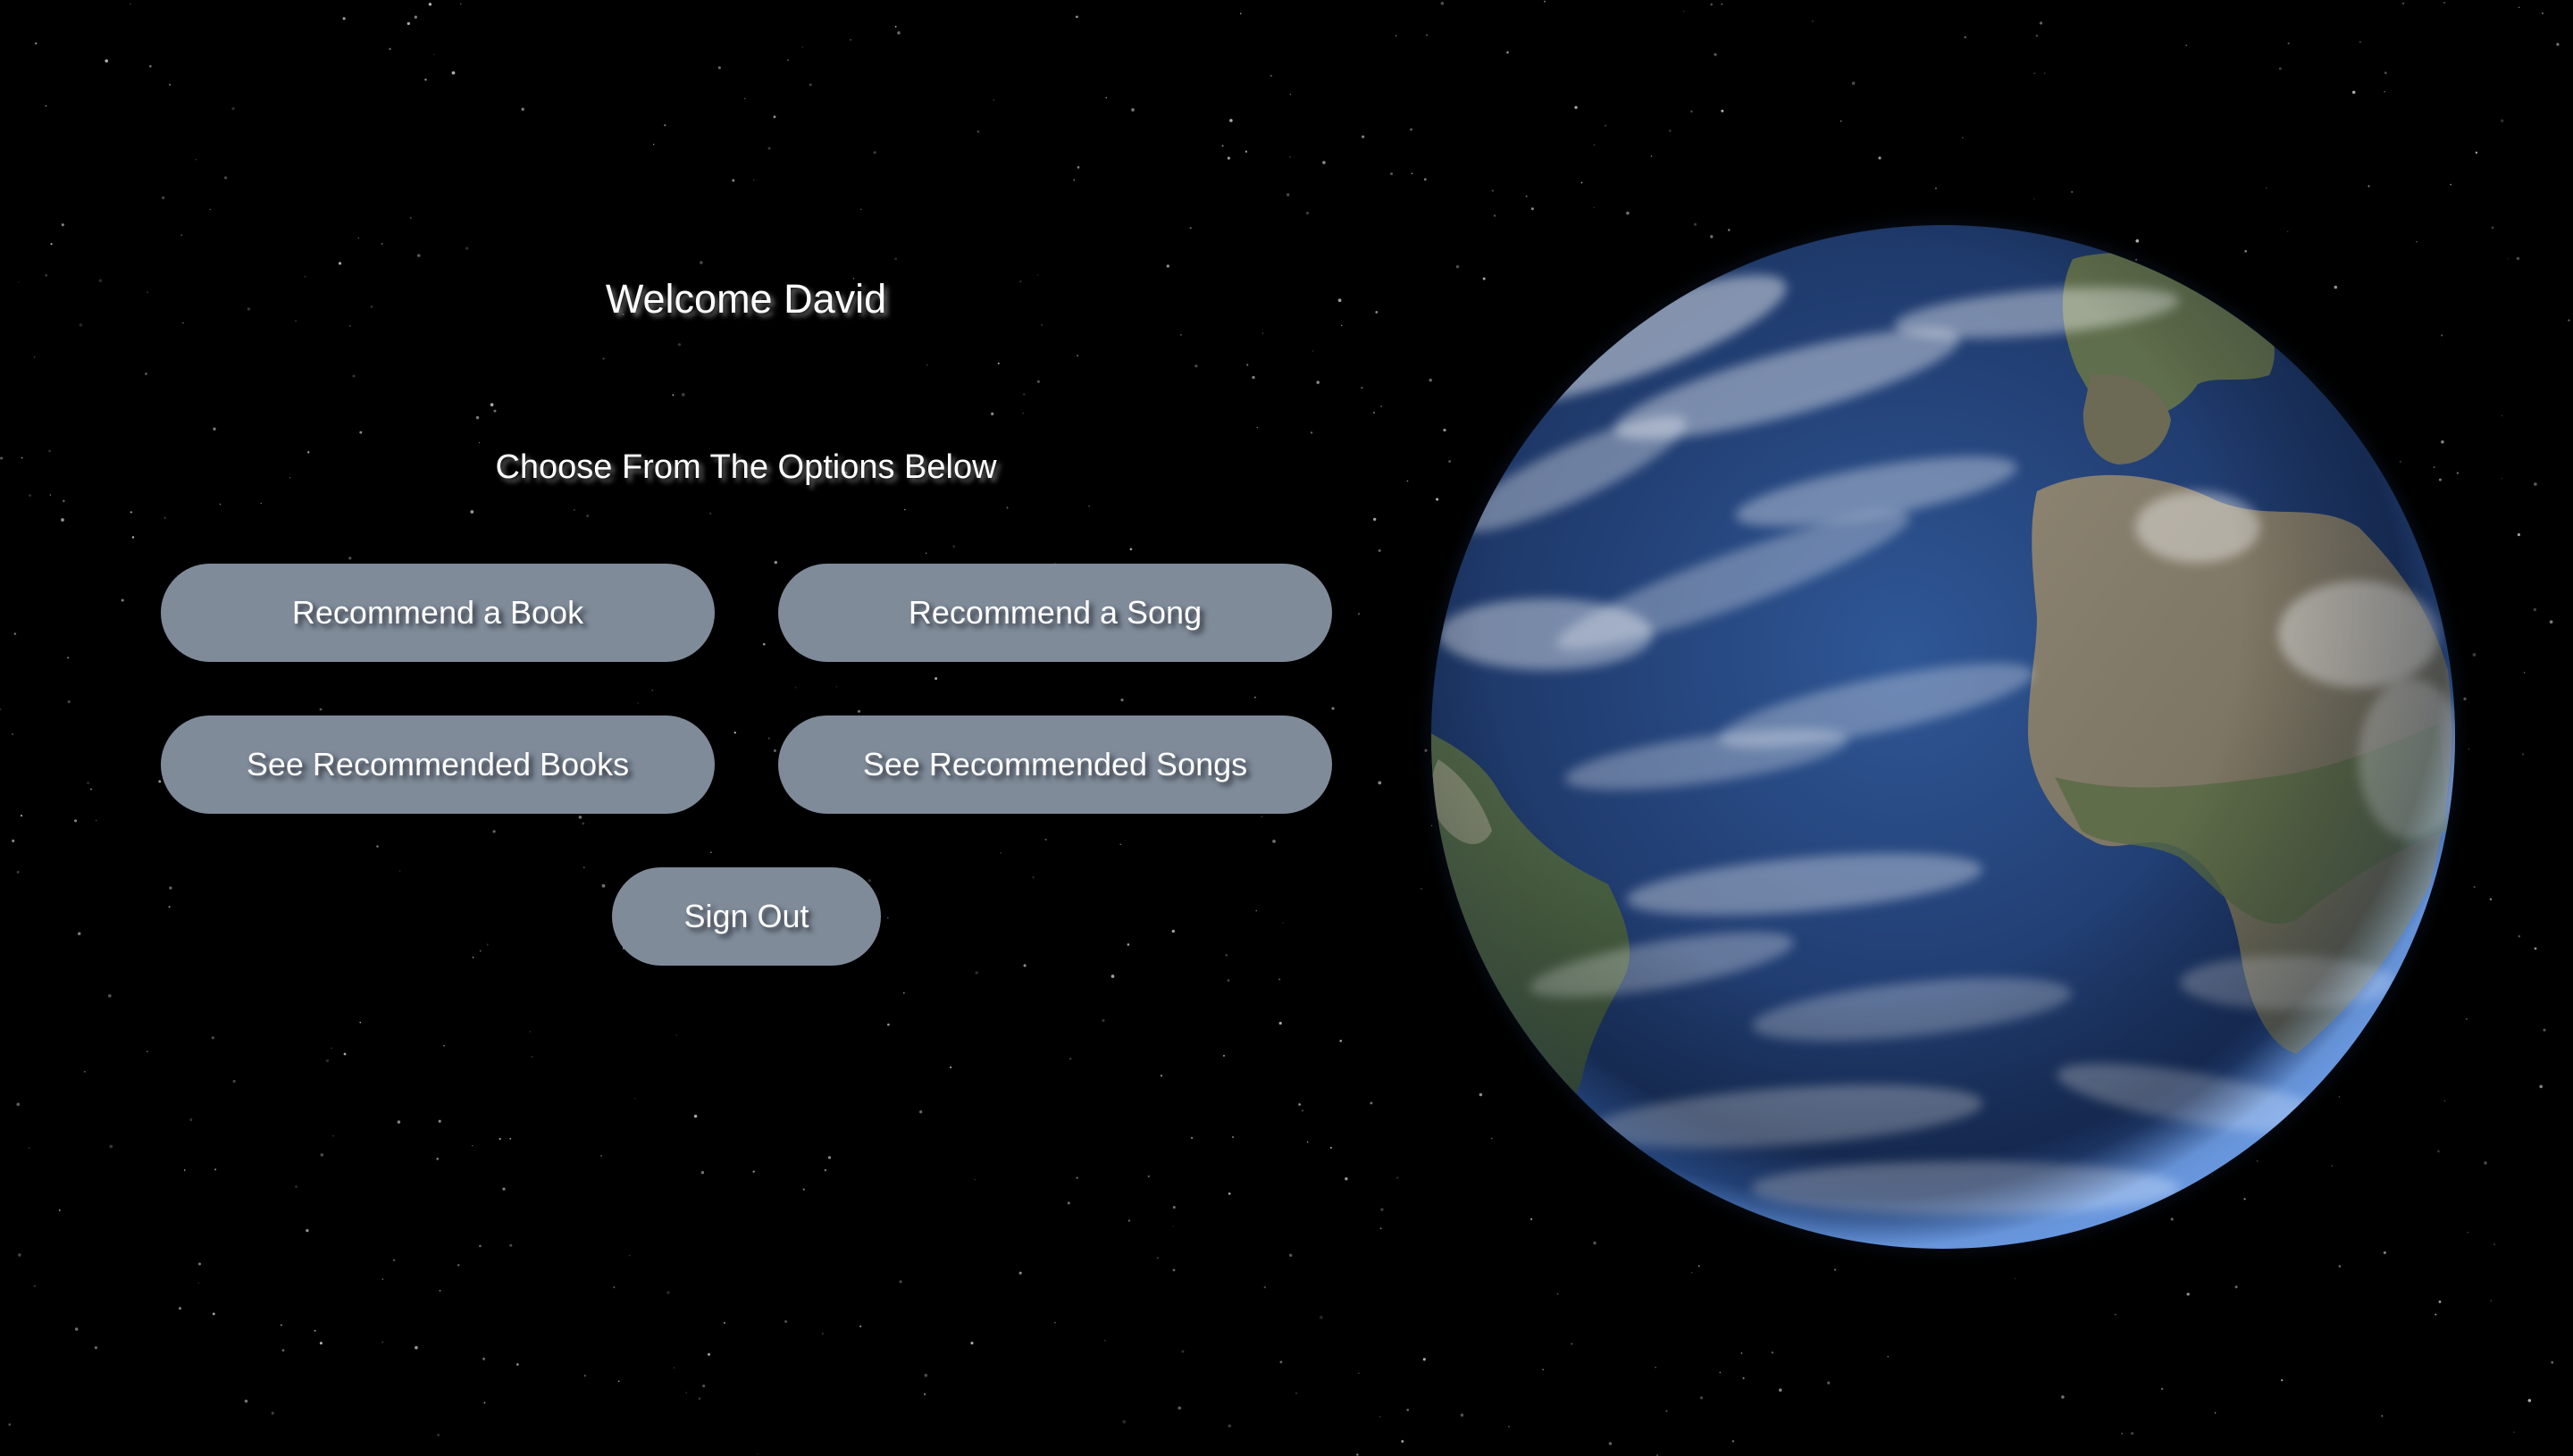 Image resolution: width=2573 pixels, height=1456 pixels. What do you see at coordinates (1055, 764) in the screenshot?
I see `see-recommended-songs-button: See Recommended Songs` at bounding box center [1055, 764].